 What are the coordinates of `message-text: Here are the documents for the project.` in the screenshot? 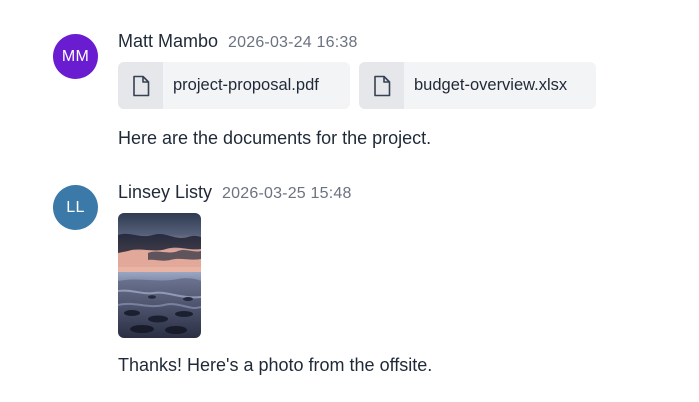 It's located at (275, 138).